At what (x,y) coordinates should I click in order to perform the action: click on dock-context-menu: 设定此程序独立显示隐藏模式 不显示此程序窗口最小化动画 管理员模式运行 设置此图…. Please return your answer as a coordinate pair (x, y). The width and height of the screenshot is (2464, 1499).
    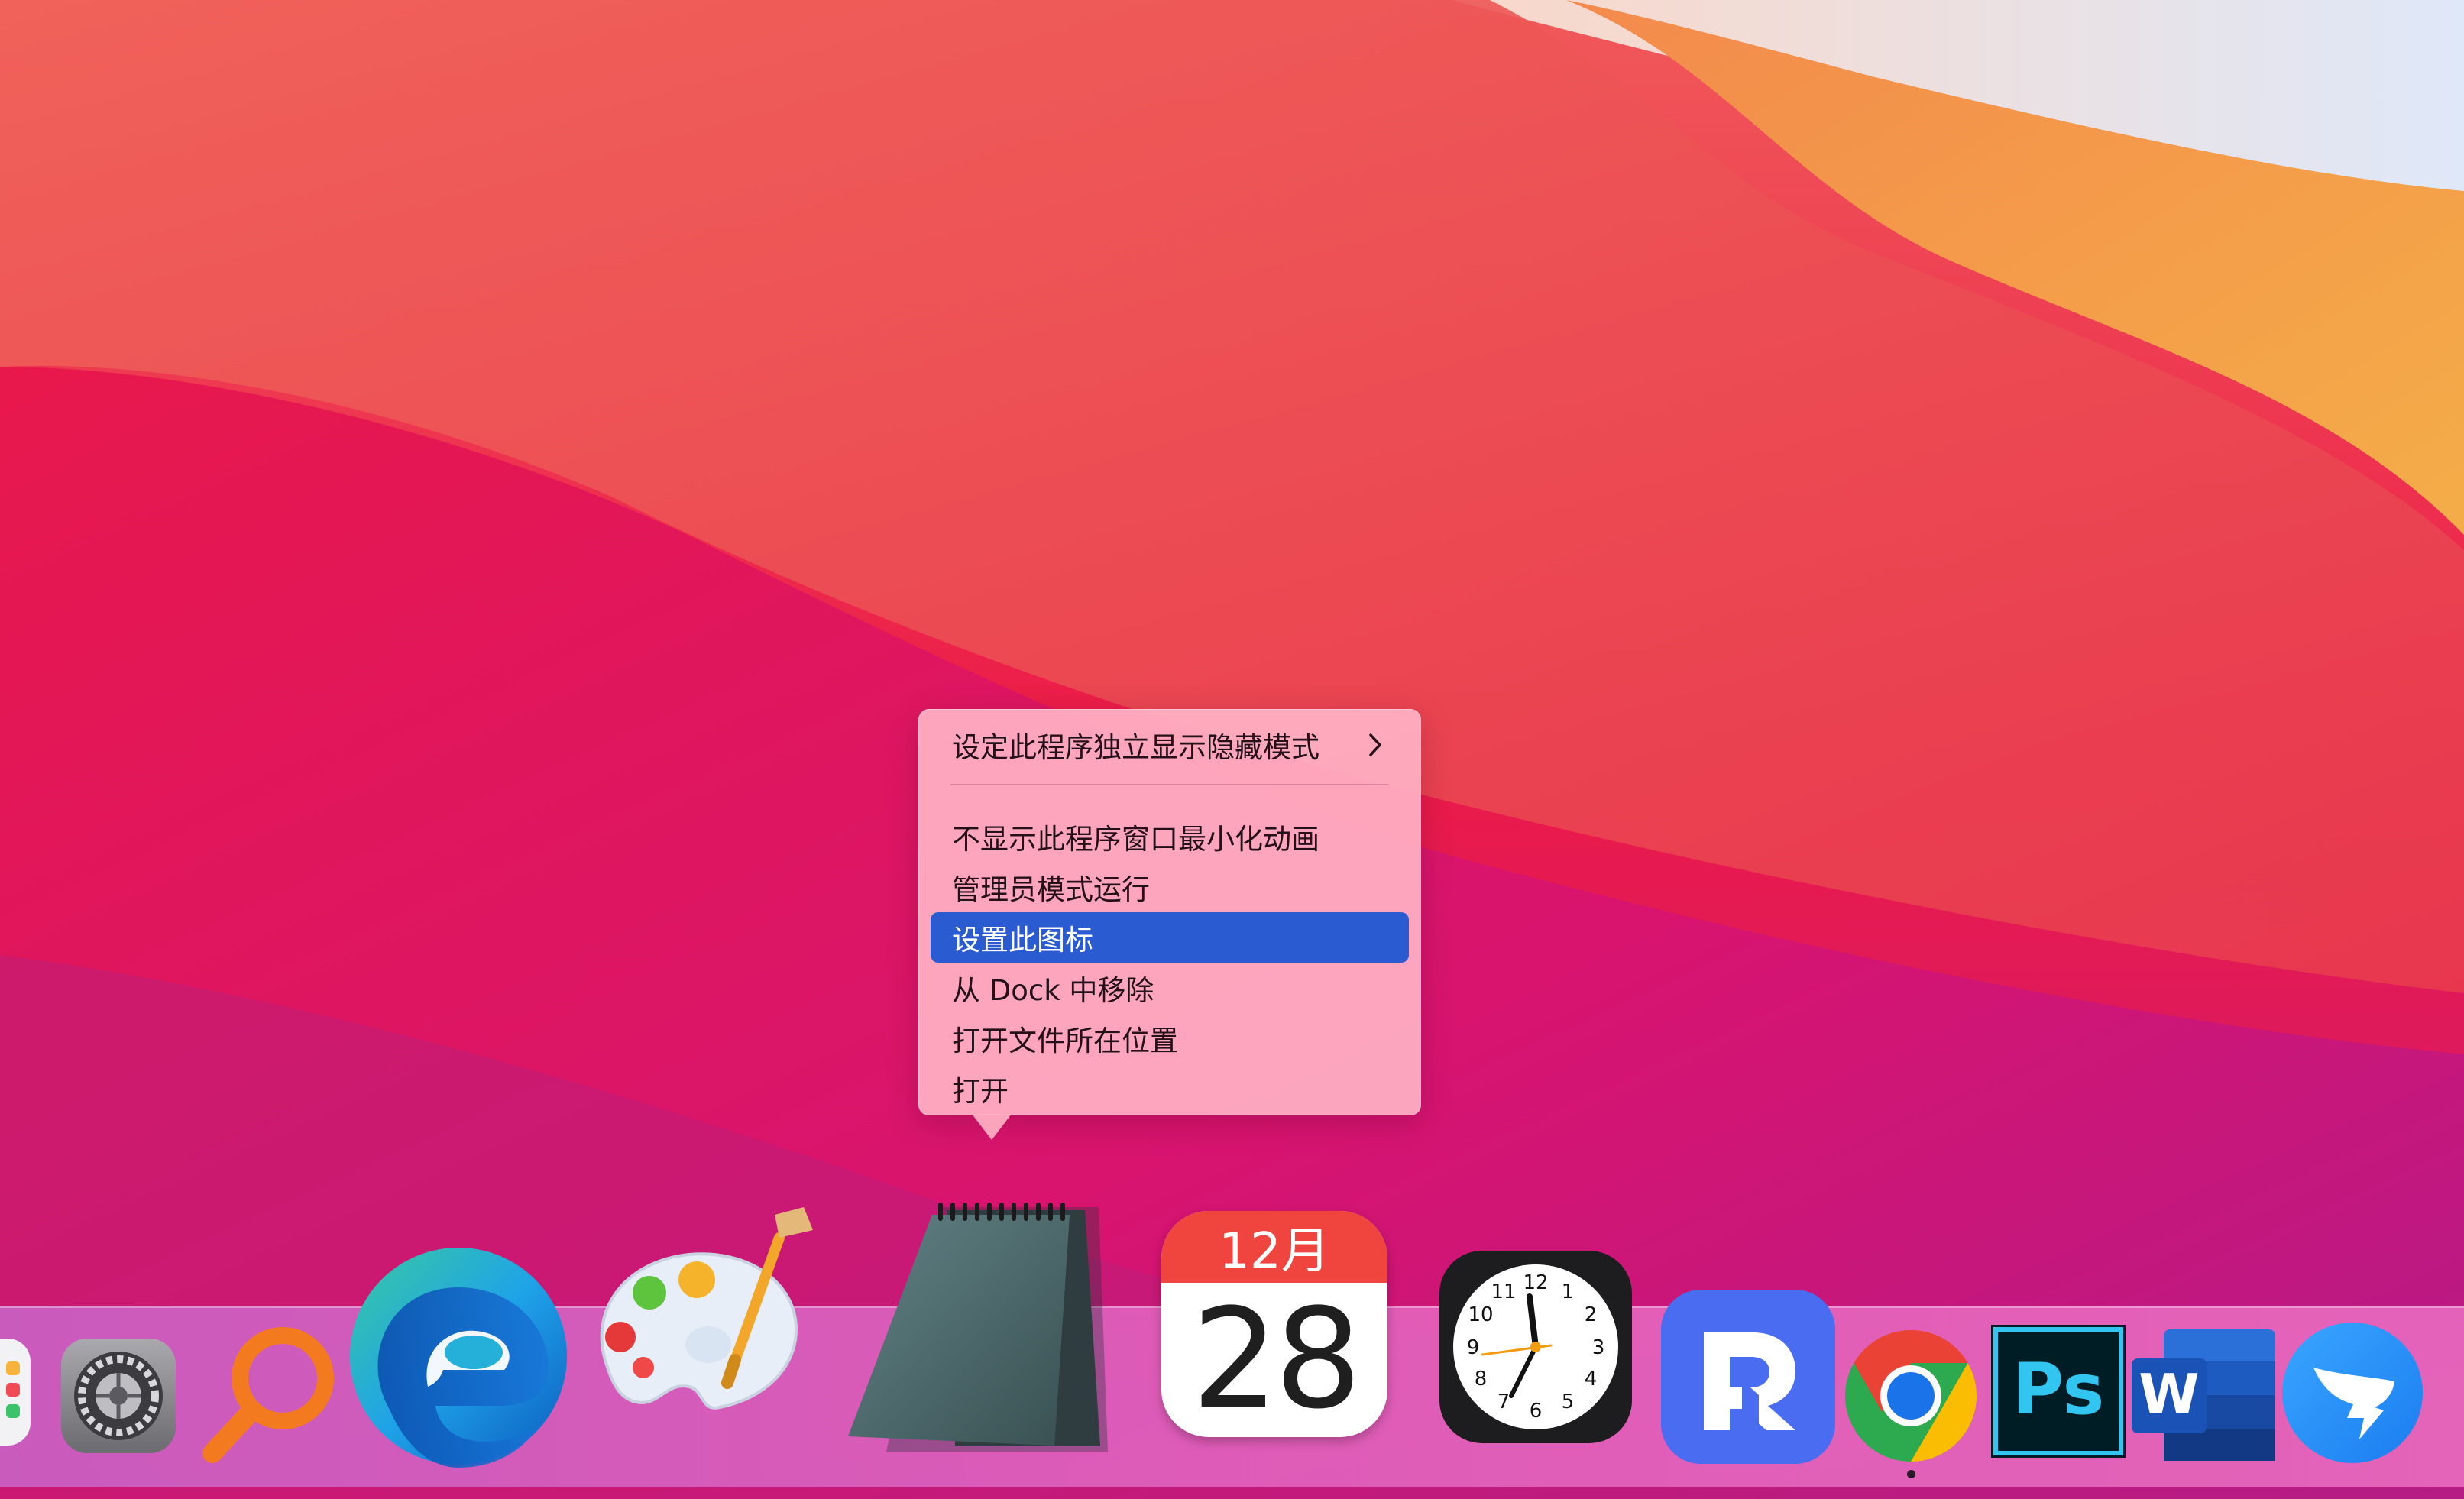
    Looking at the image, I should click on (1169, 912).